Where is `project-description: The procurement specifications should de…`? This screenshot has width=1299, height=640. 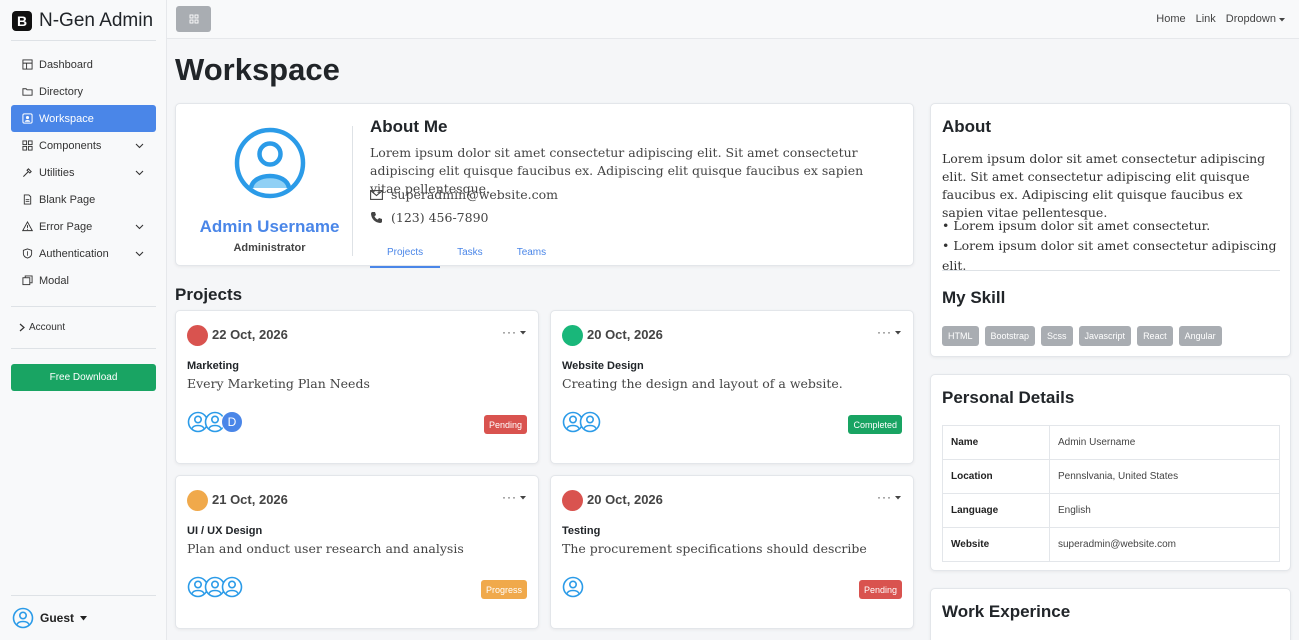
project-description: The procurement specifications should de… is located at coordinates (714, 548).